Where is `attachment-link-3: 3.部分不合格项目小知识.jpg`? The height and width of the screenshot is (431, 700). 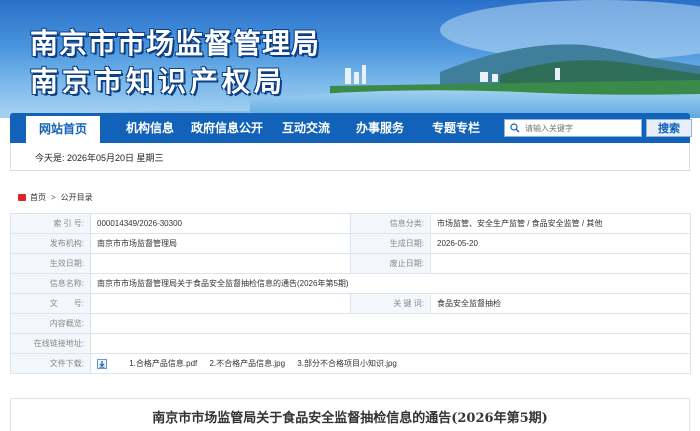
attachment-link-3: 3.部分不合格项目小知识.jpg is located at coordinates (347, 363).